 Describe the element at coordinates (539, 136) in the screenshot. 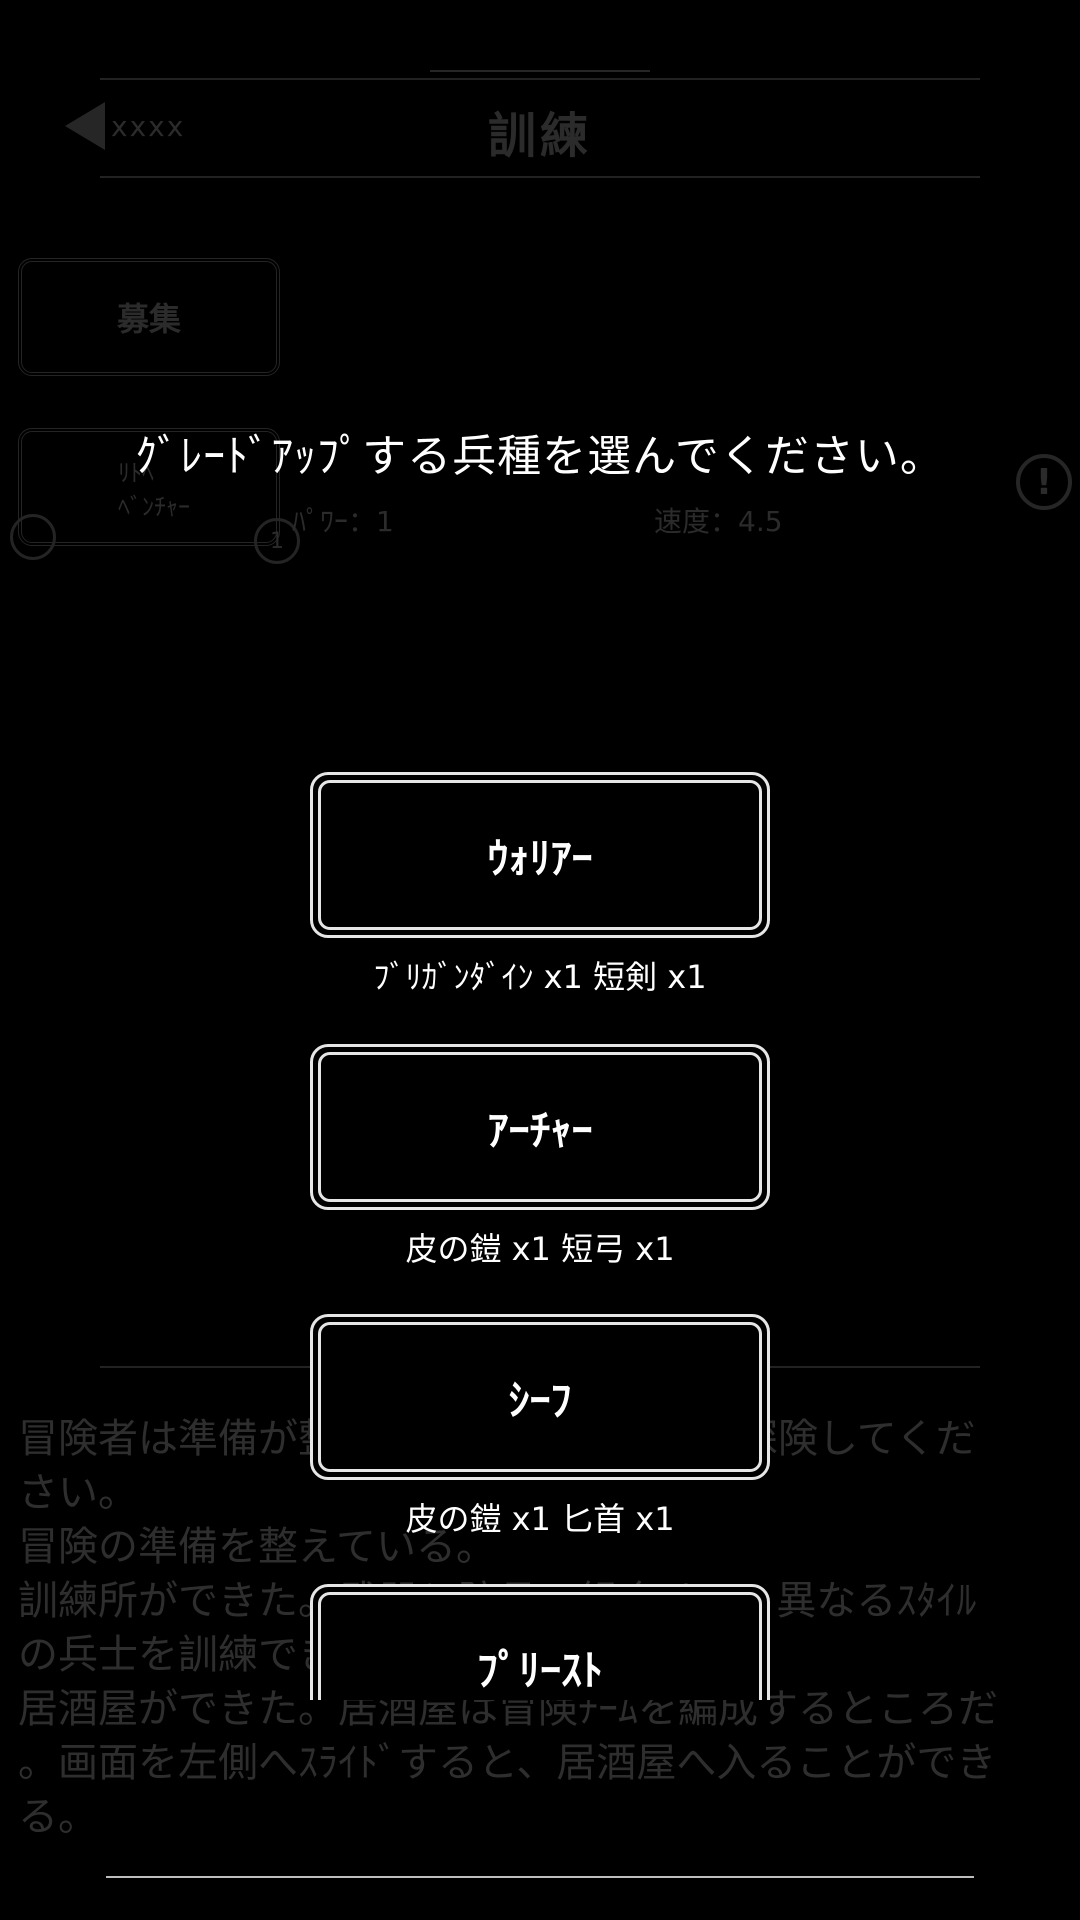

I see `page-title: 訓練` at that location.